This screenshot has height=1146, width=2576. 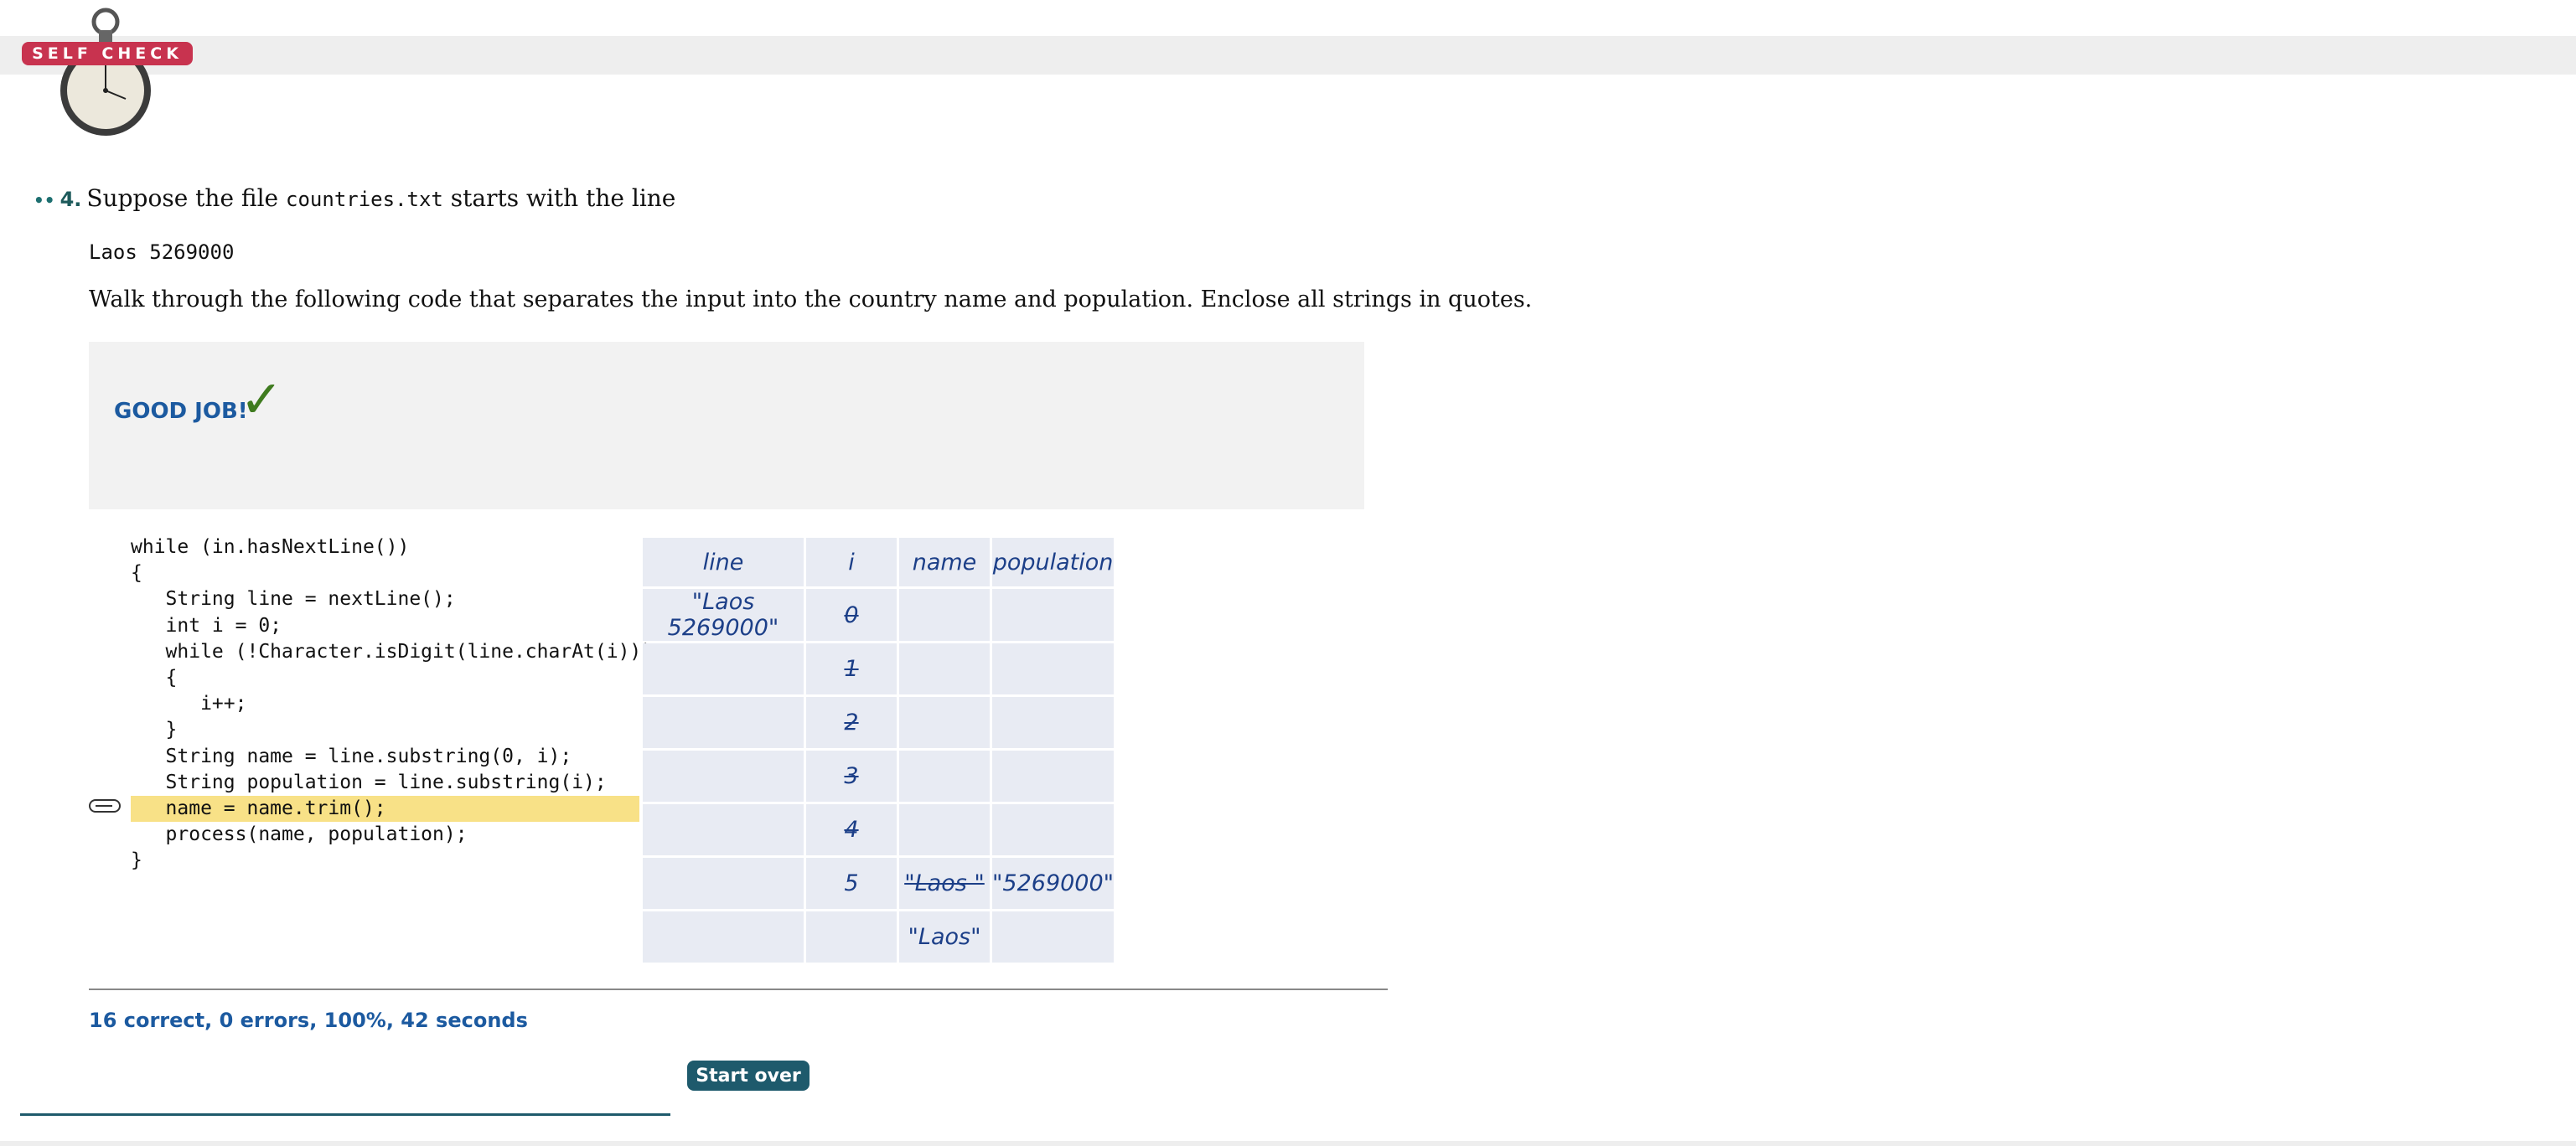 What do you see at coordinates (738, 989) in the screenshot?
I see `divider` at bounding box center [738, 989].